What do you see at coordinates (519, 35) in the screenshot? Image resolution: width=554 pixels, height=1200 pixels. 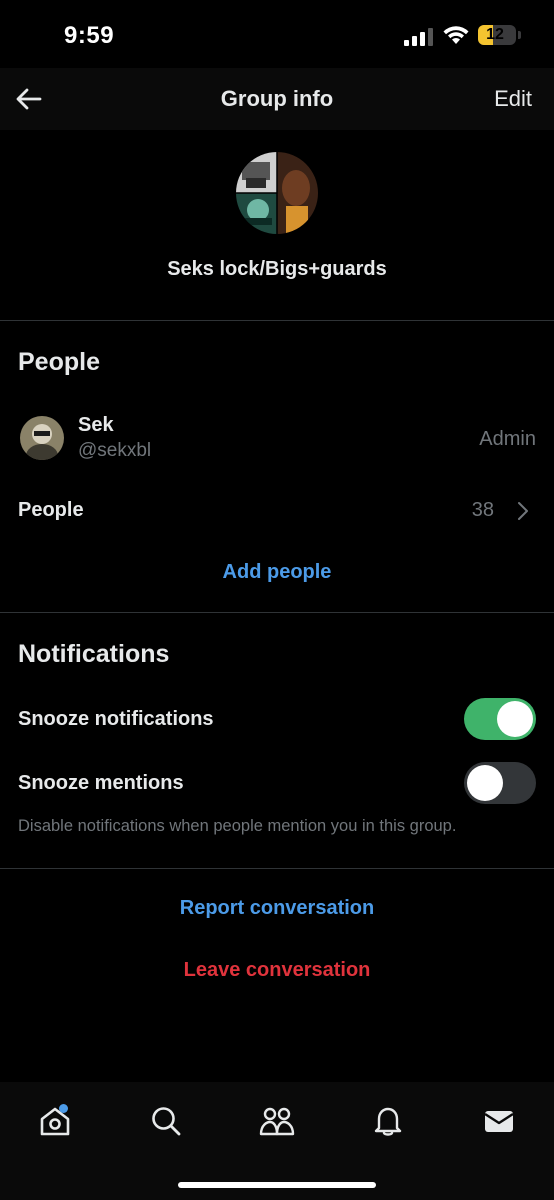 I see `battery-cap` at bounding box center [519, 35].